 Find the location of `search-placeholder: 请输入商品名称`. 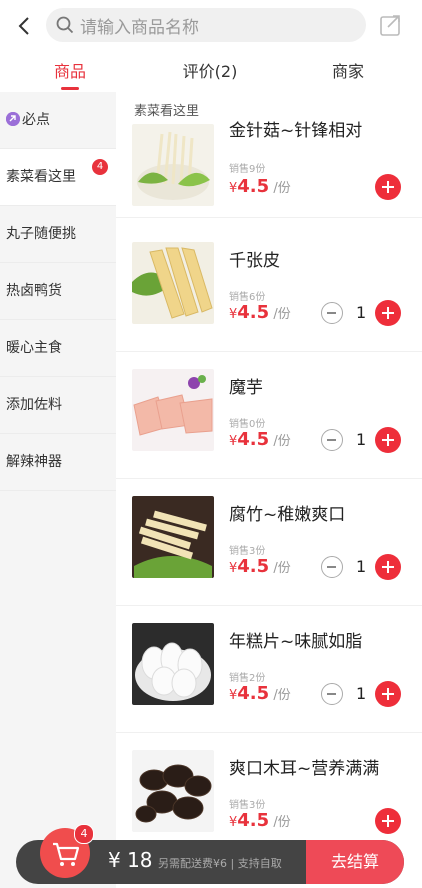

search-placeholder: 请输入商品名称 is located at coordinates (139, 27).